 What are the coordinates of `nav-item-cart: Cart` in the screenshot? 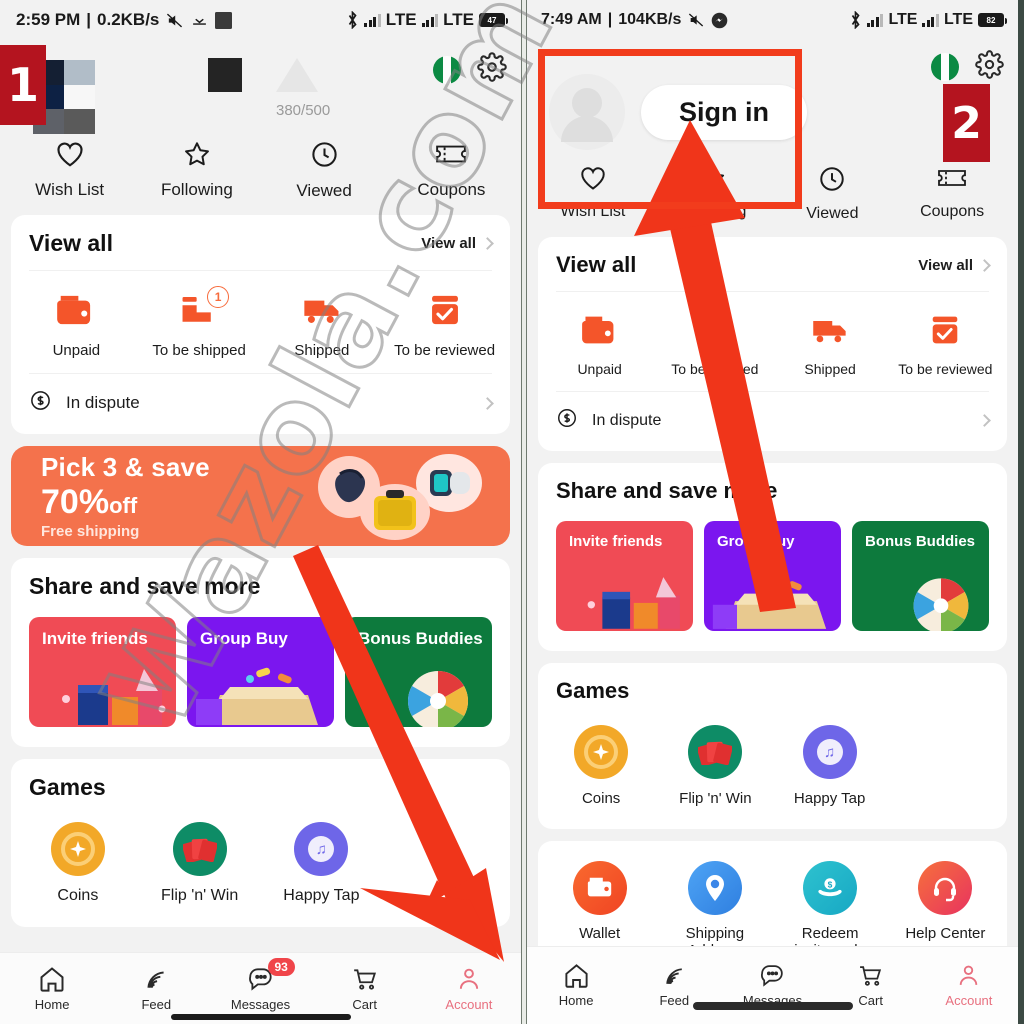 It's located at (365, 989).